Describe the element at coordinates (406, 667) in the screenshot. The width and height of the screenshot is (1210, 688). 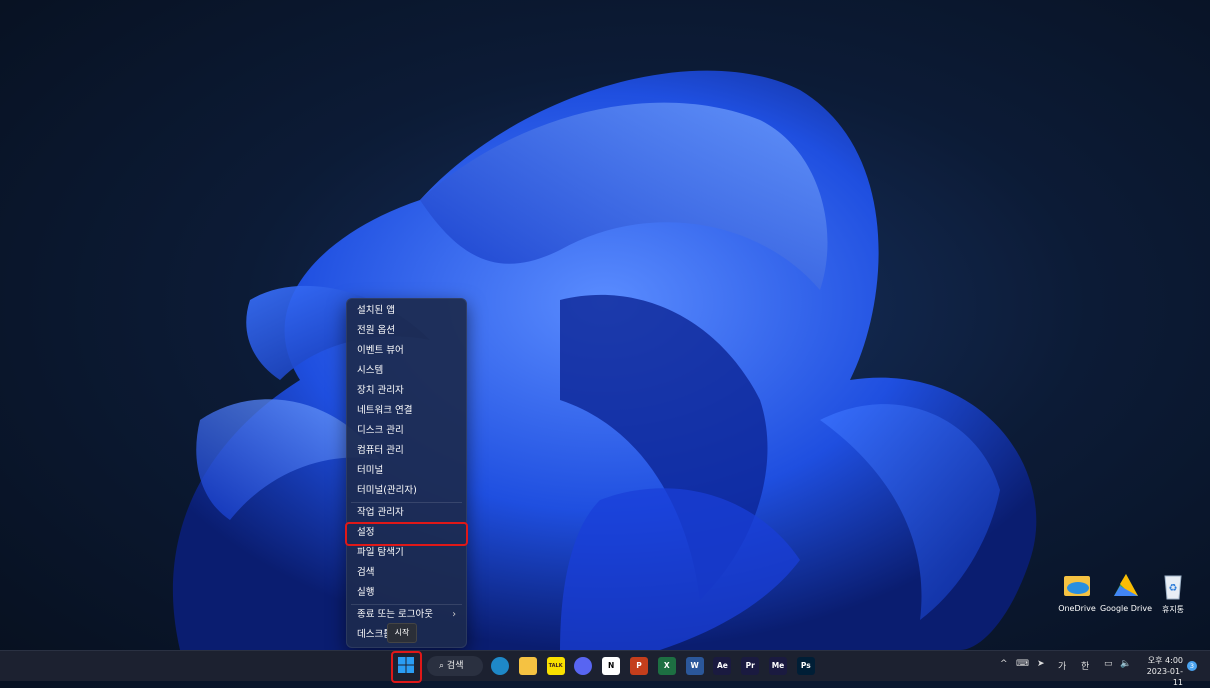
I see `start-highlight-box` at that location.